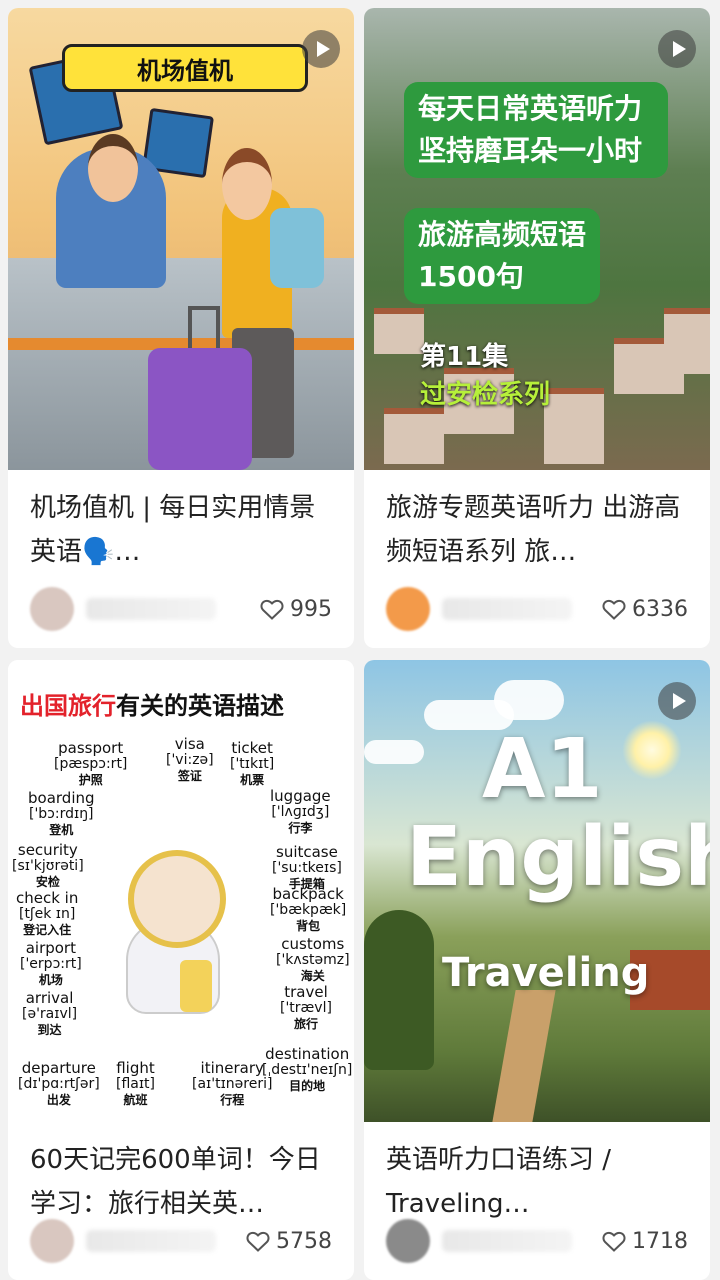  What do you see at coordinates (90, 780) in the screenshot?
I see `vocab-zh: 护照` at bounding box center [90, 780].